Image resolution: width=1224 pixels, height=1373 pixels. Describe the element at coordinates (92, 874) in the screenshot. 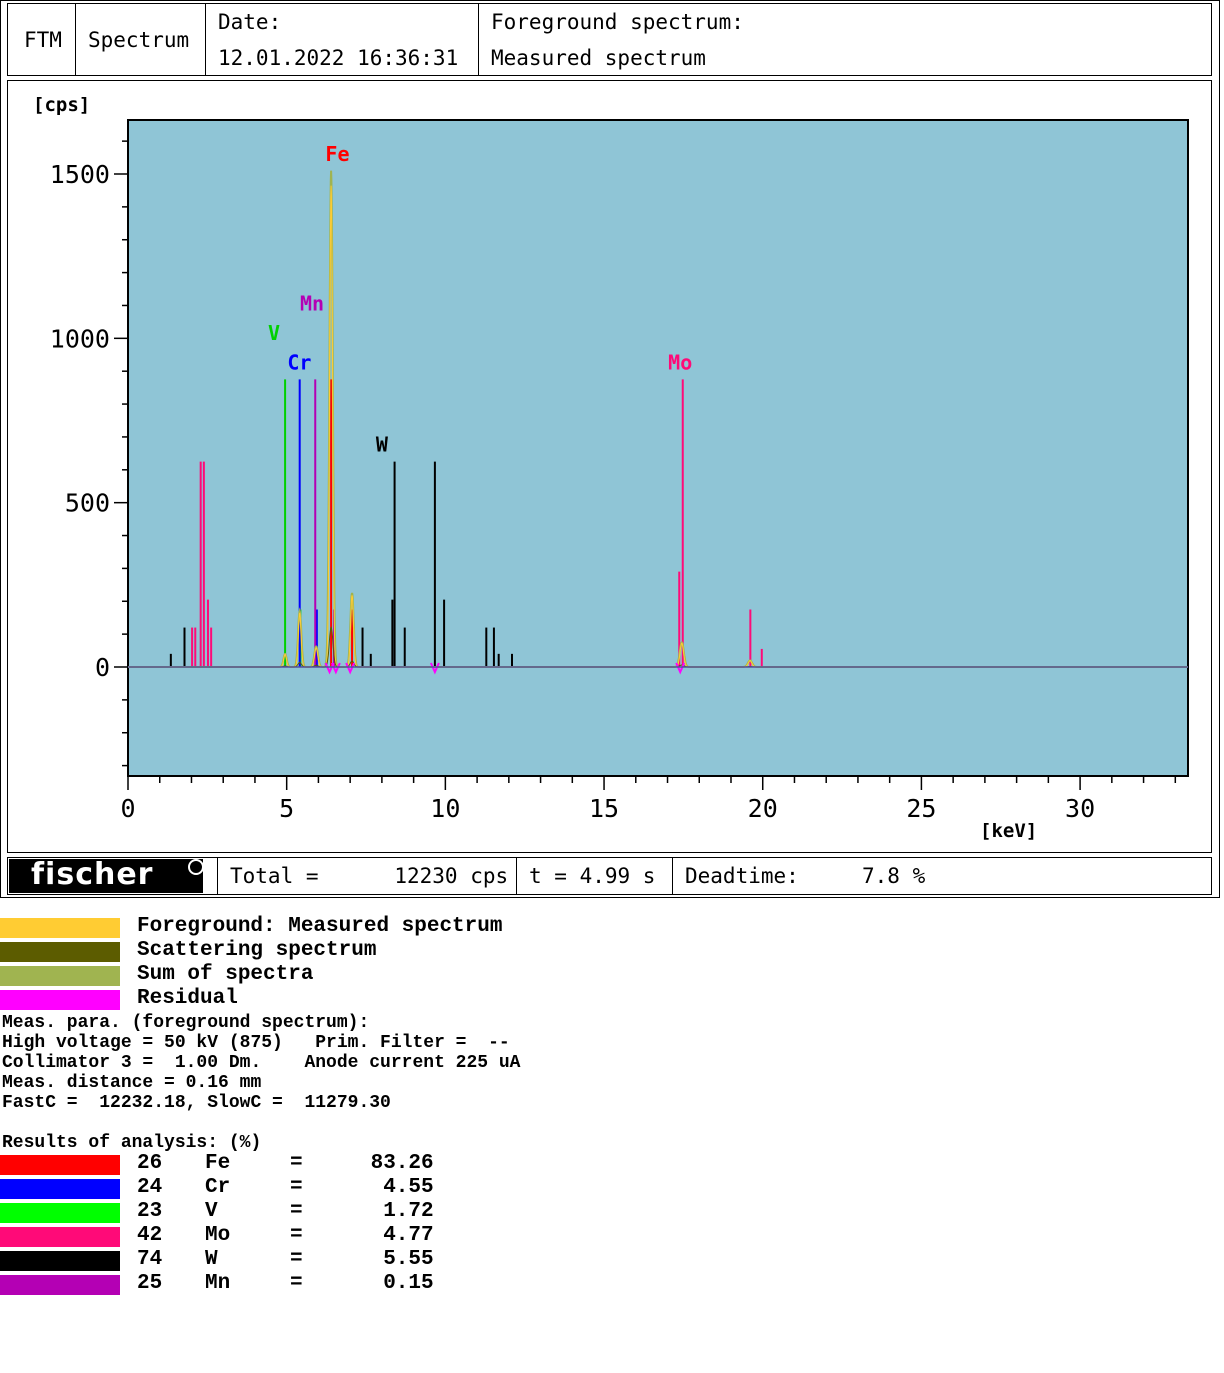

I see `fischer-logo-text: fischer` at that location.